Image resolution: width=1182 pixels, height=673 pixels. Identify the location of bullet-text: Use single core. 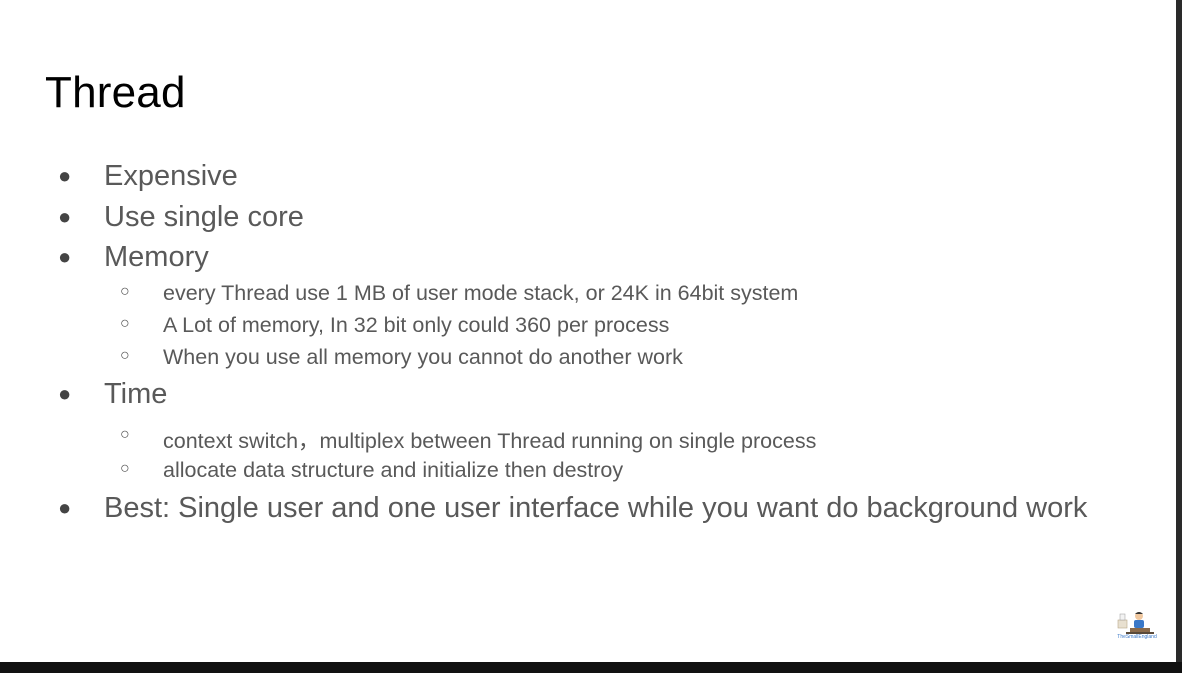
(204, 217).